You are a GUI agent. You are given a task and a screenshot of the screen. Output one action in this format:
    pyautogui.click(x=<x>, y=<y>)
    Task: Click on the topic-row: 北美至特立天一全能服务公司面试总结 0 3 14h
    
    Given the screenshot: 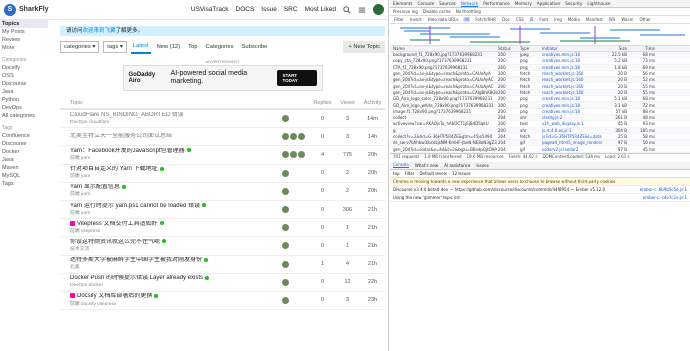 What is the action you would take?
    pyautogui.click(x=222, y=137)
    